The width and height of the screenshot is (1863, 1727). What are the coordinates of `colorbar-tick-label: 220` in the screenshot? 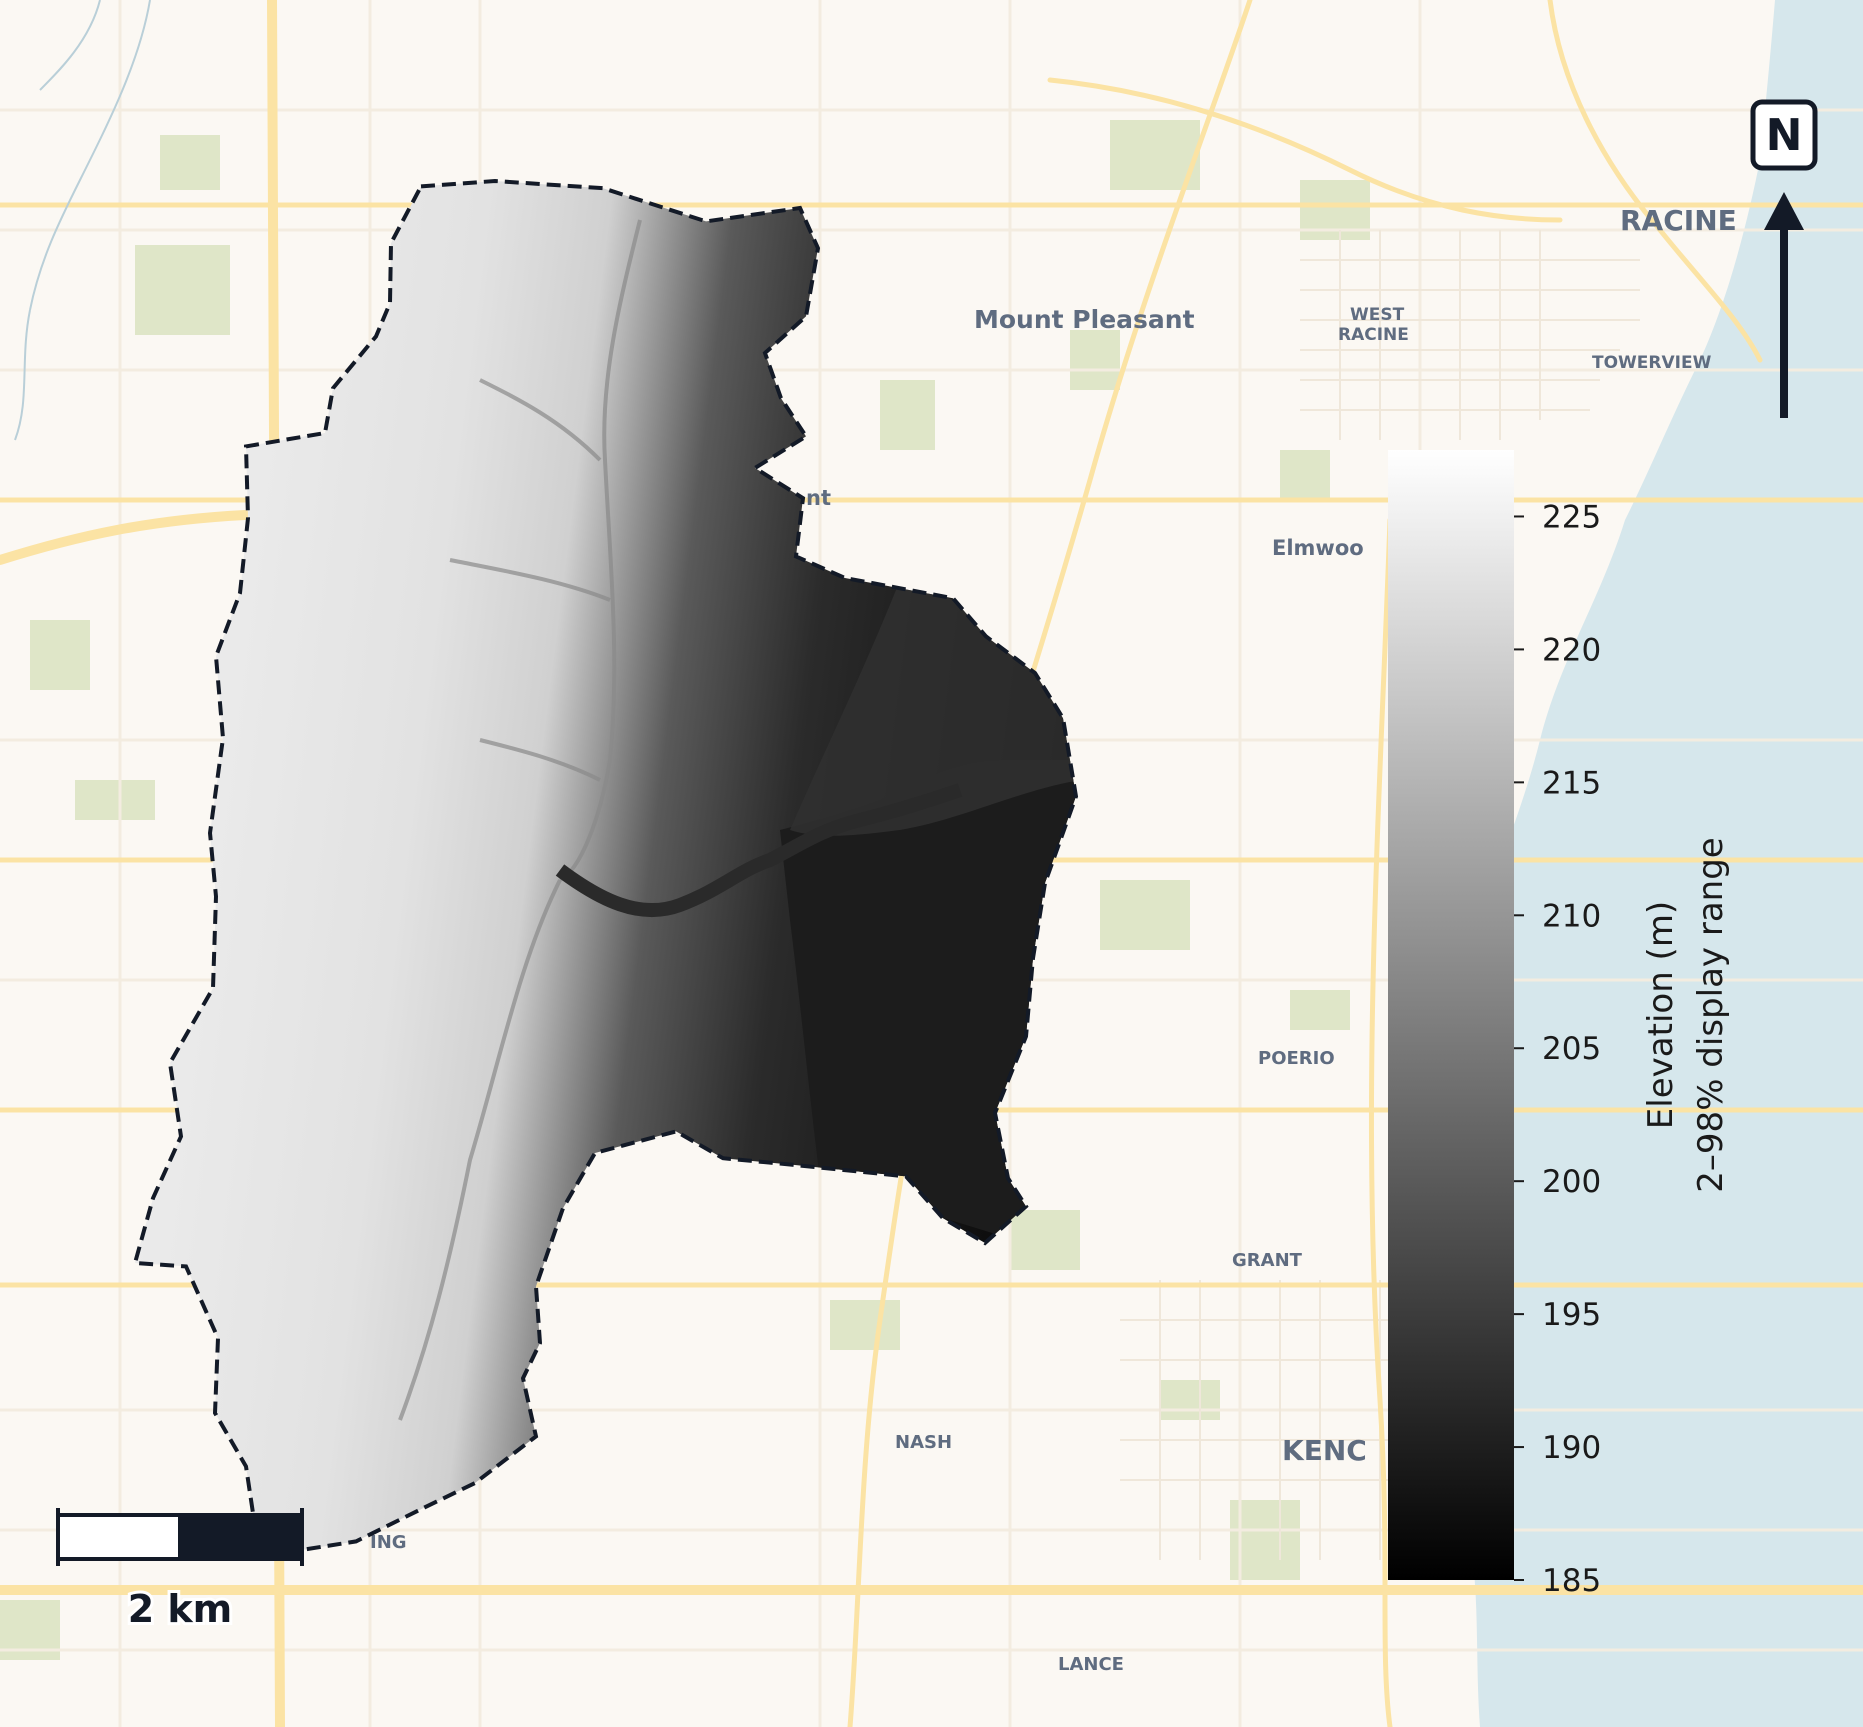 It's located at (1571, 650).